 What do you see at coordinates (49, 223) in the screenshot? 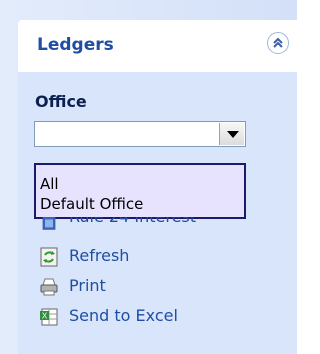
I see `rule-icon` at bounding box center [49, 223].